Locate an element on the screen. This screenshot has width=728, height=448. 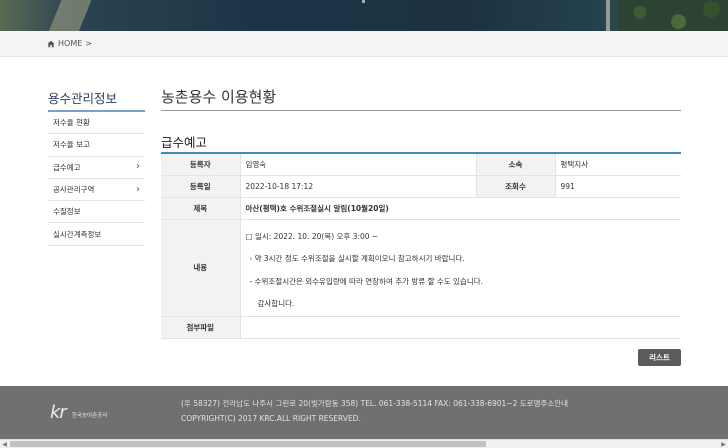
home-icon is located at coordinates (51, 43).